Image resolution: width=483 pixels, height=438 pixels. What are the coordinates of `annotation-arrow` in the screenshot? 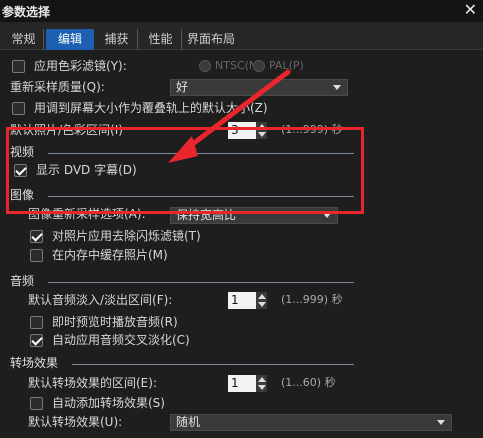 It's located at (229, 116).